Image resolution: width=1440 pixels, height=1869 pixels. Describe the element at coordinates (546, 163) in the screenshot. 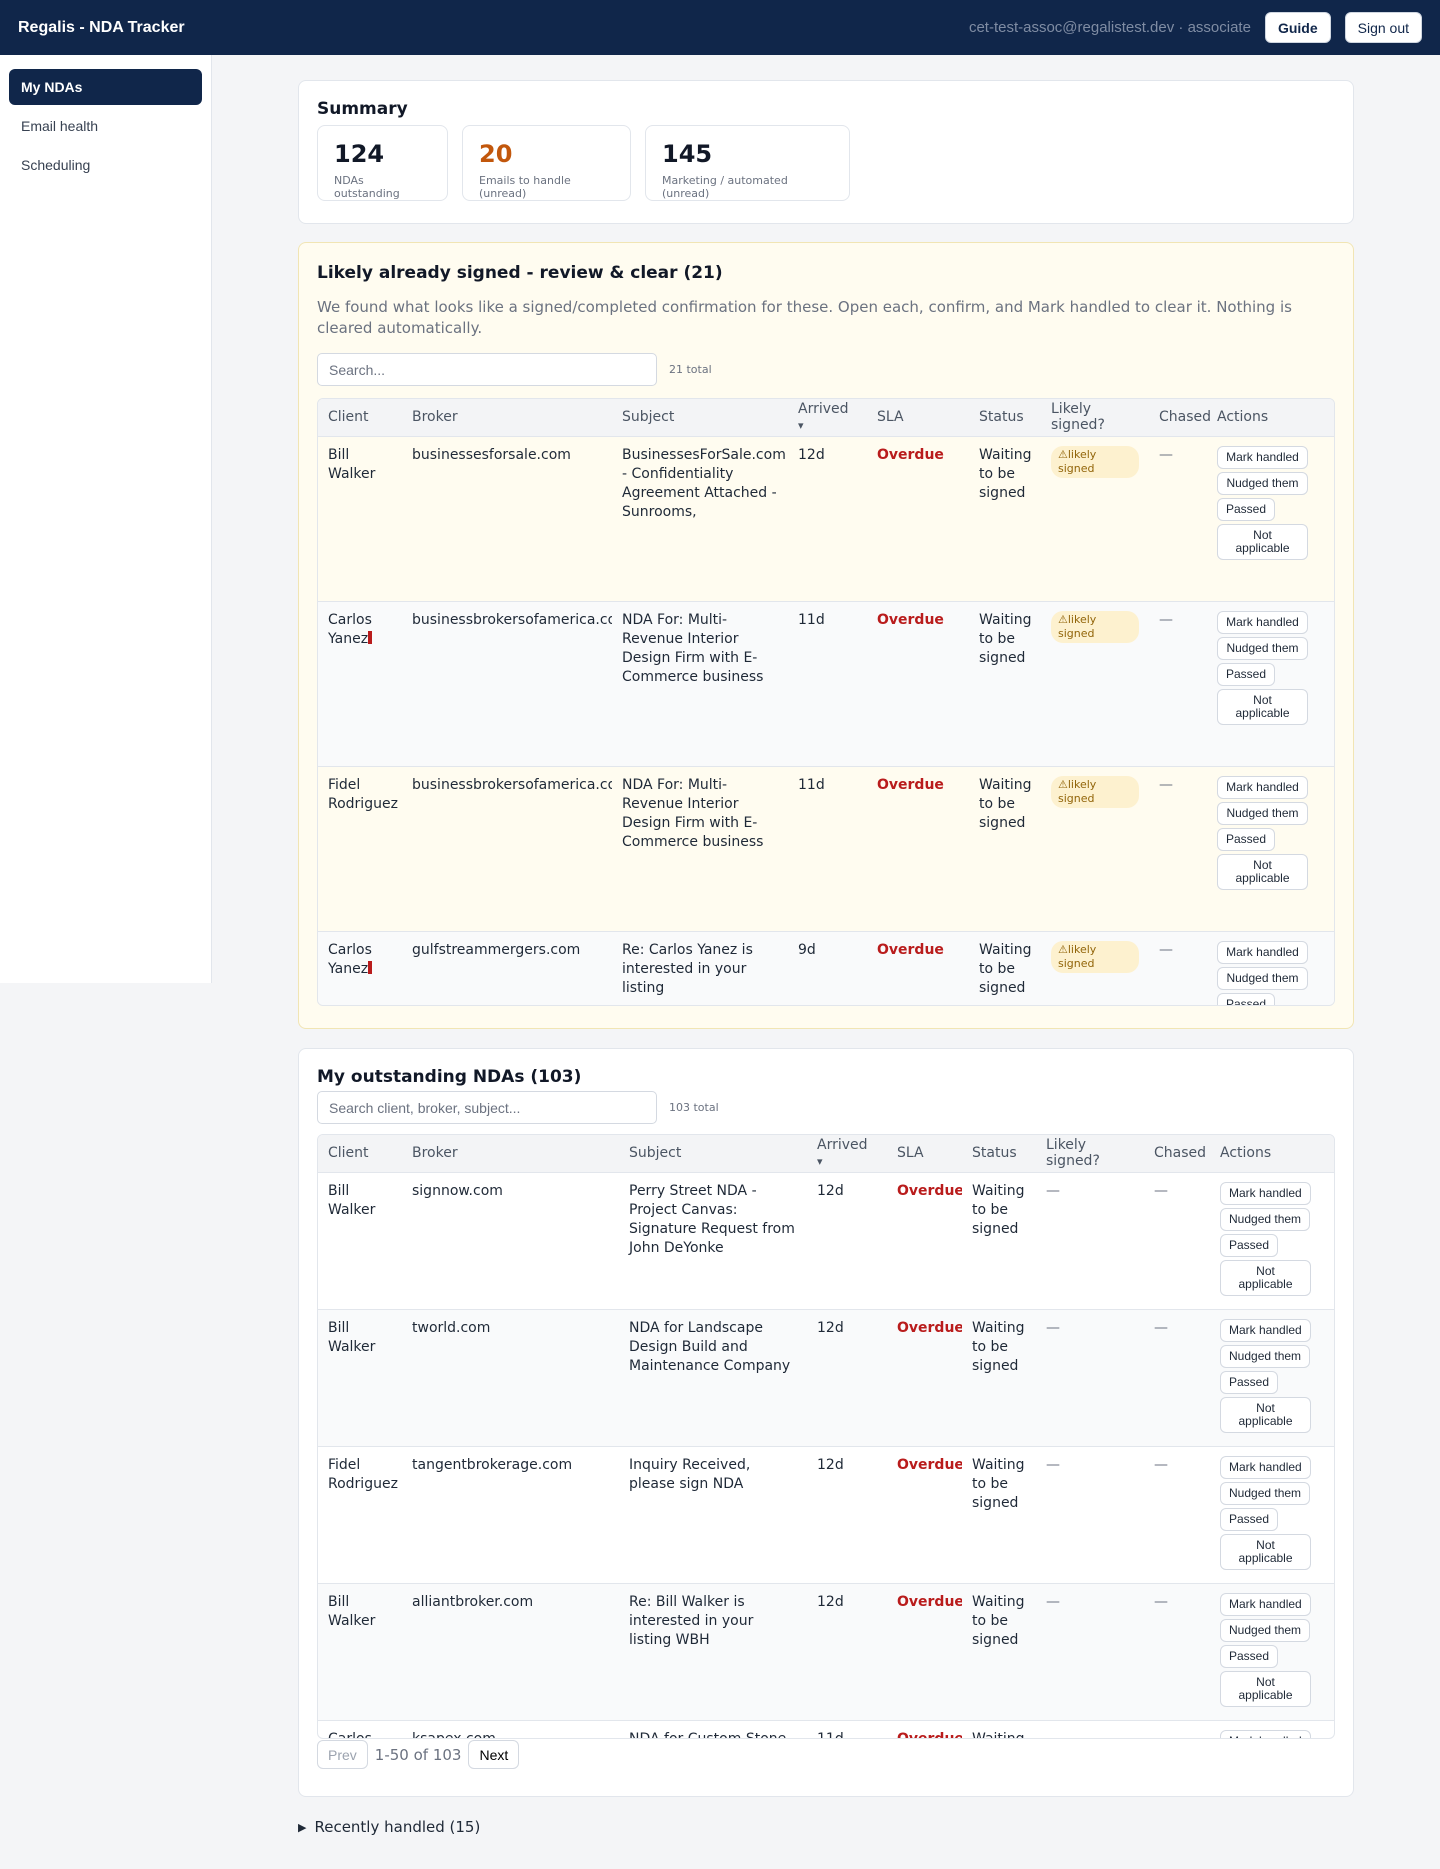

I see `stat-emails-to-handle: 20 Emails to handle (unread)` at that location.